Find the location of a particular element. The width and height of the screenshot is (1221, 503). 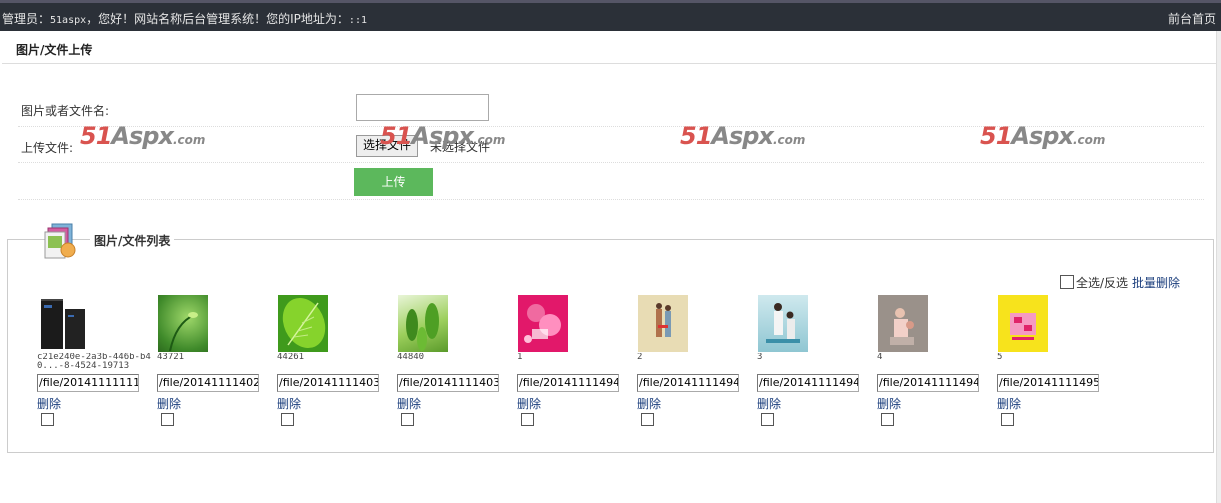

file-stack-icon is located at coordinates (60, 241).